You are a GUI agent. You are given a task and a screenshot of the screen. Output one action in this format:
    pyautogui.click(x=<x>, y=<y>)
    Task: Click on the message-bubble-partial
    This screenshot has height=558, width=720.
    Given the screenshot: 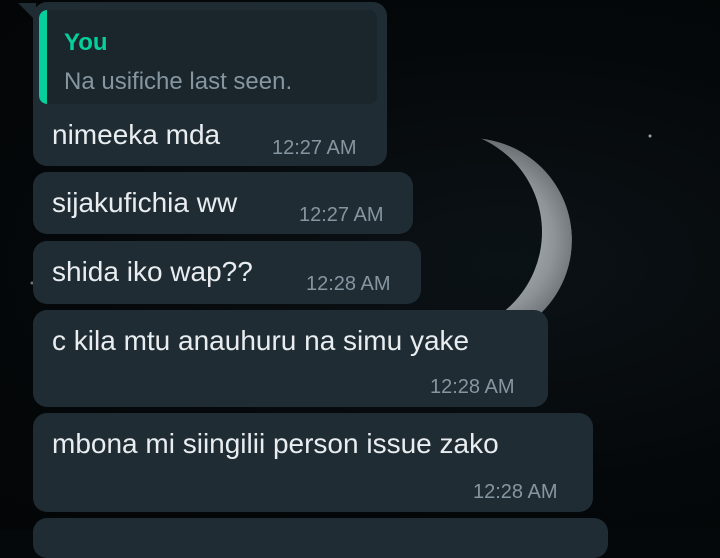 What is the action you would take?
    pyautogui.click(x=320, y=538)
    